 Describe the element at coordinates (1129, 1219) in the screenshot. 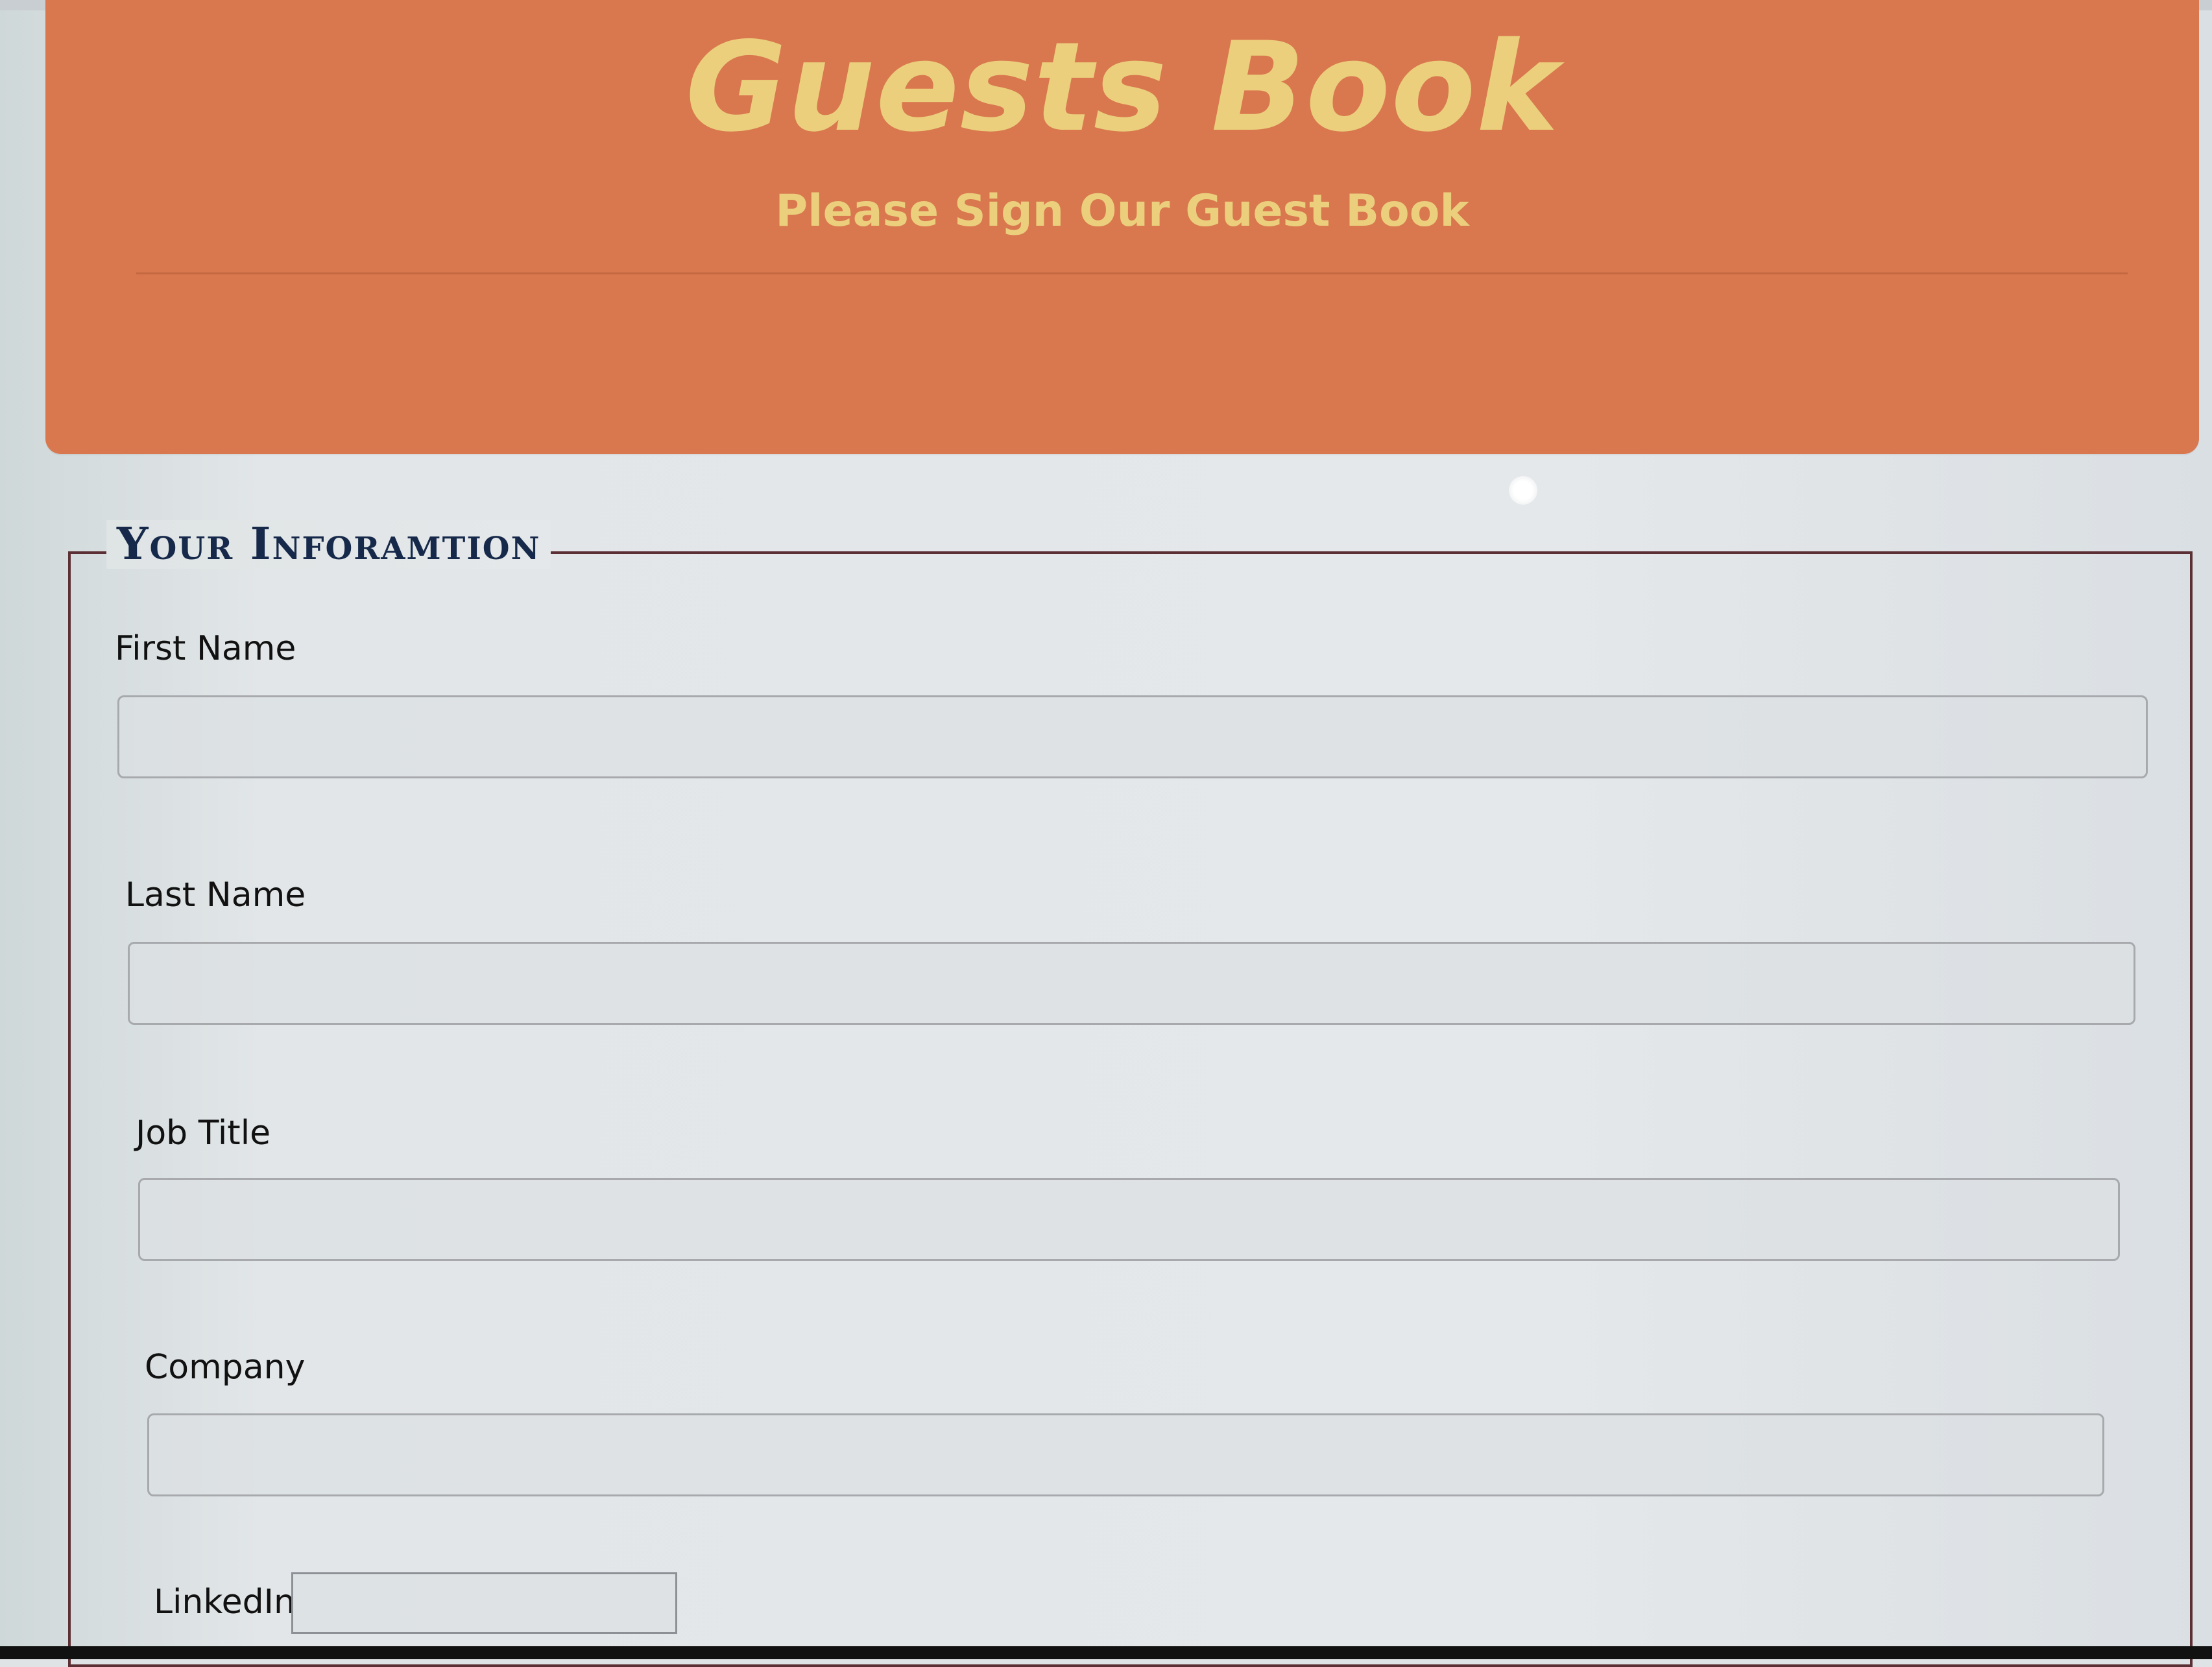

I see `job-title-input` at that location.